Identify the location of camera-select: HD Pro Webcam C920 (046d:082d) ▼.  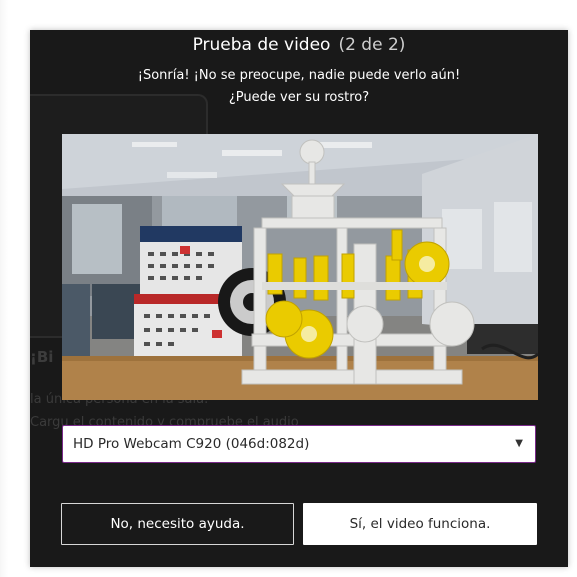
(299, 444).